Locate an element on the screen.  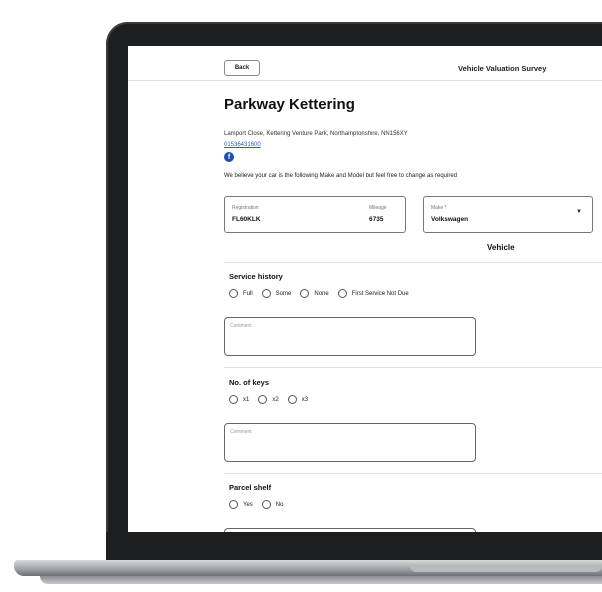
radio-yes: Yes is located at coordinates (241, 504).